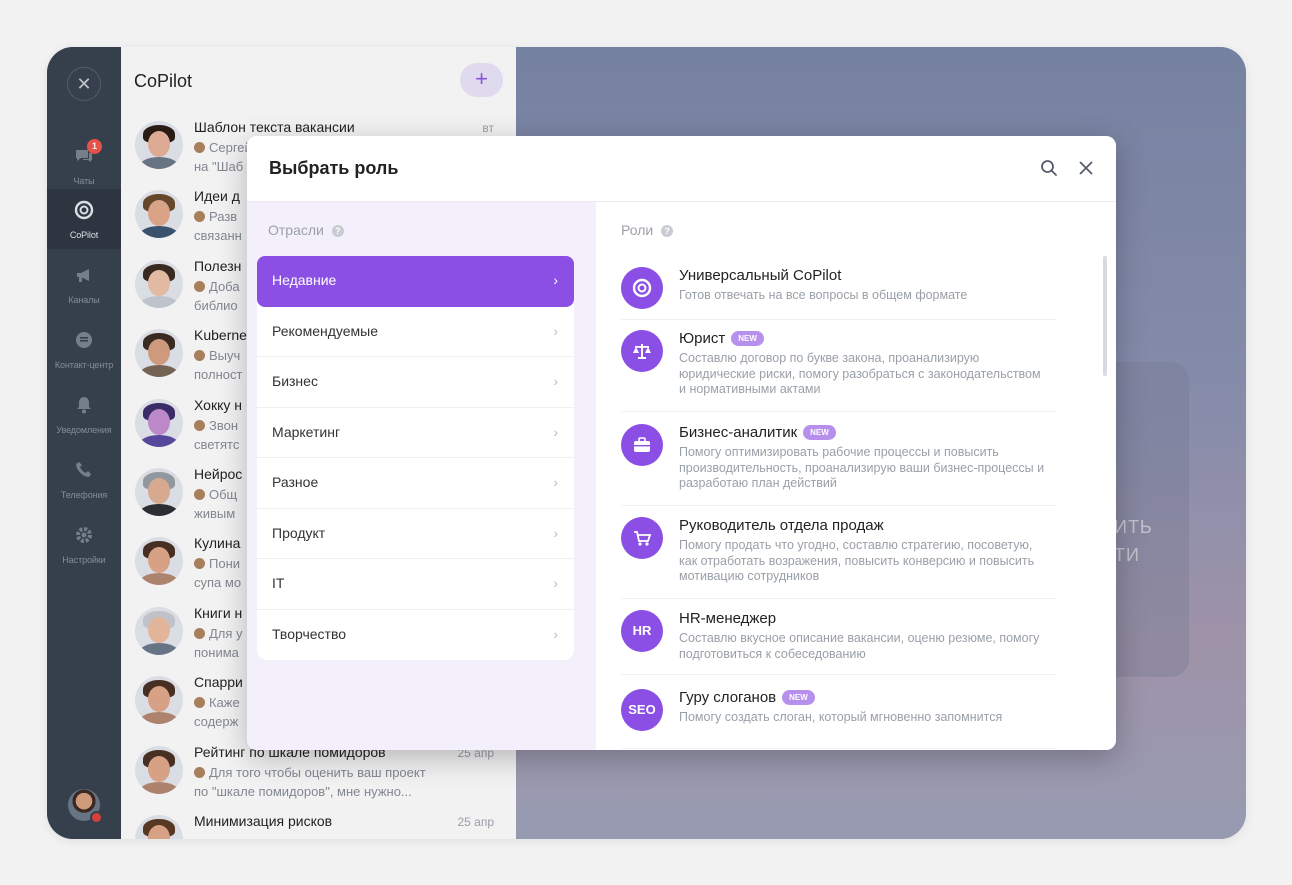 This screenshot has width=1292, height=885. Describe the element at coordinates (415, 635) in the screenshot. I see `industry-item: Творчество ›` at that location.